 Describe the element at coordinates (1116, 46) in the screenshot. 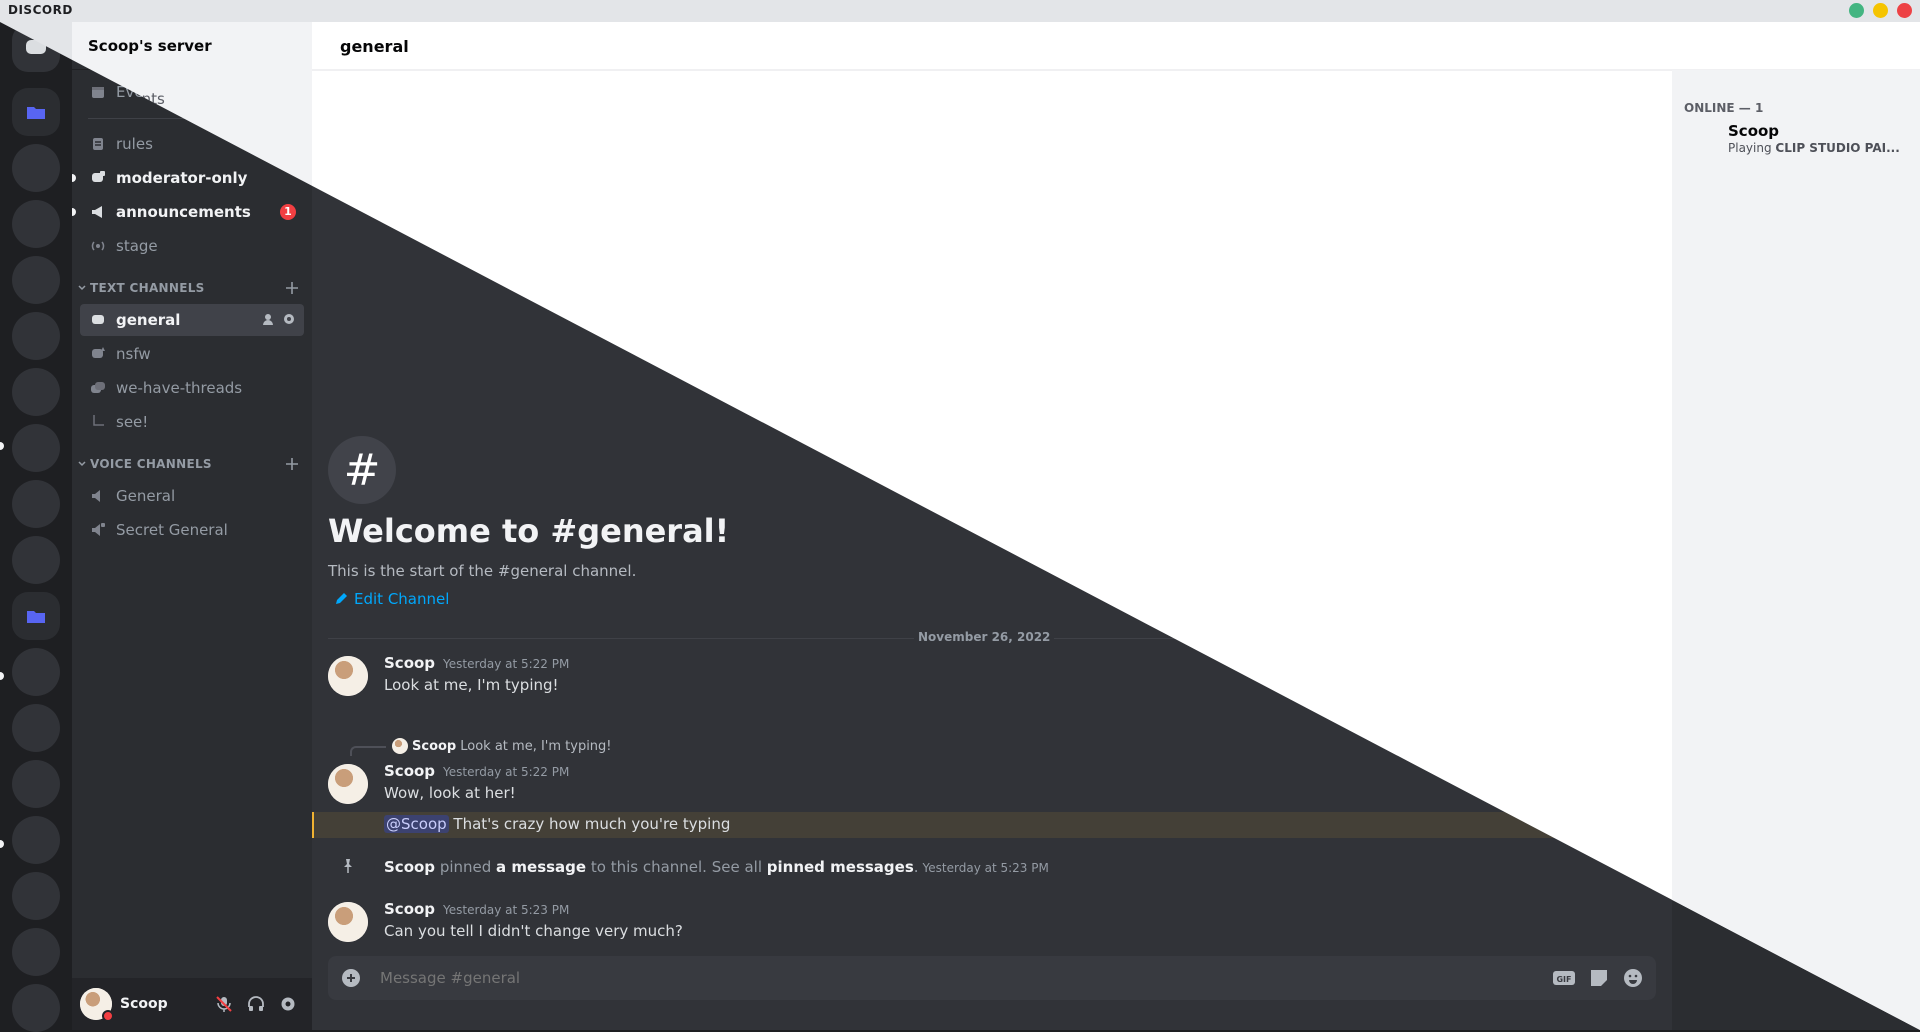

I see `chat-header: general Search ?` at that location.